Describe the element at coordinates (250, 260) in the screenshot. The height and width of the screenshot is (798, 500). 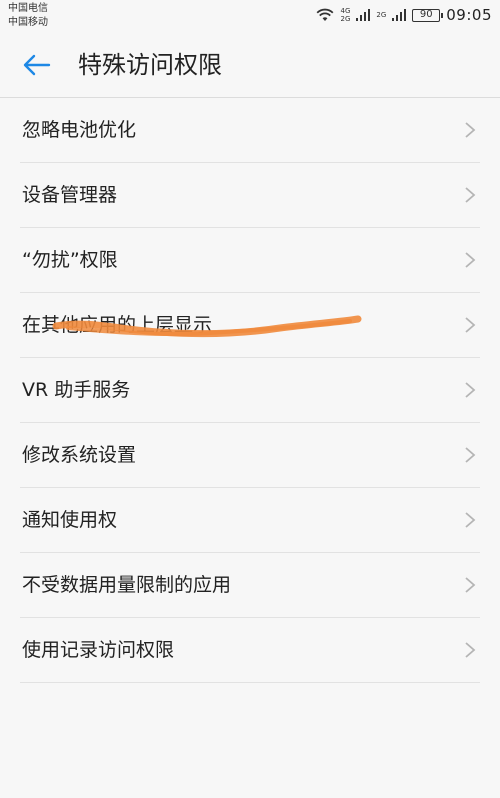
I see `list-item-do-not-disturb-access: “勿扰”权限` at that location.